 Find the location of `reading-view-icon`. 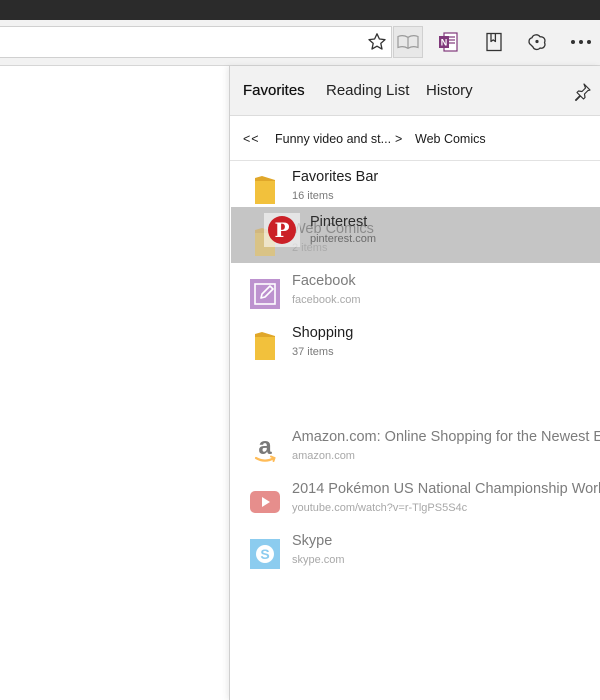

reading-view-icon is located at coordinates (408, 42).